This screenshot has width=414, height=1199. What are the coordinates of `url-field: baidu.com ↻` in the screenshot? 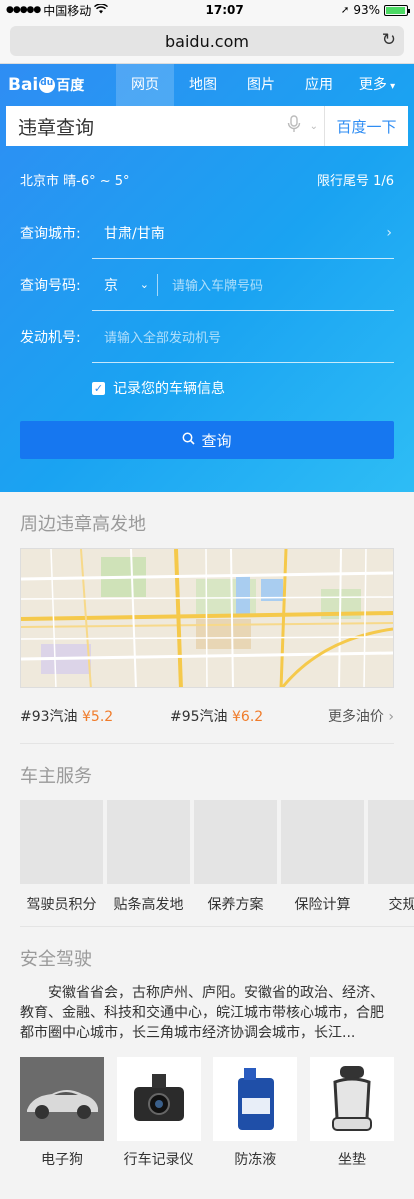 It's located at (207, 41).